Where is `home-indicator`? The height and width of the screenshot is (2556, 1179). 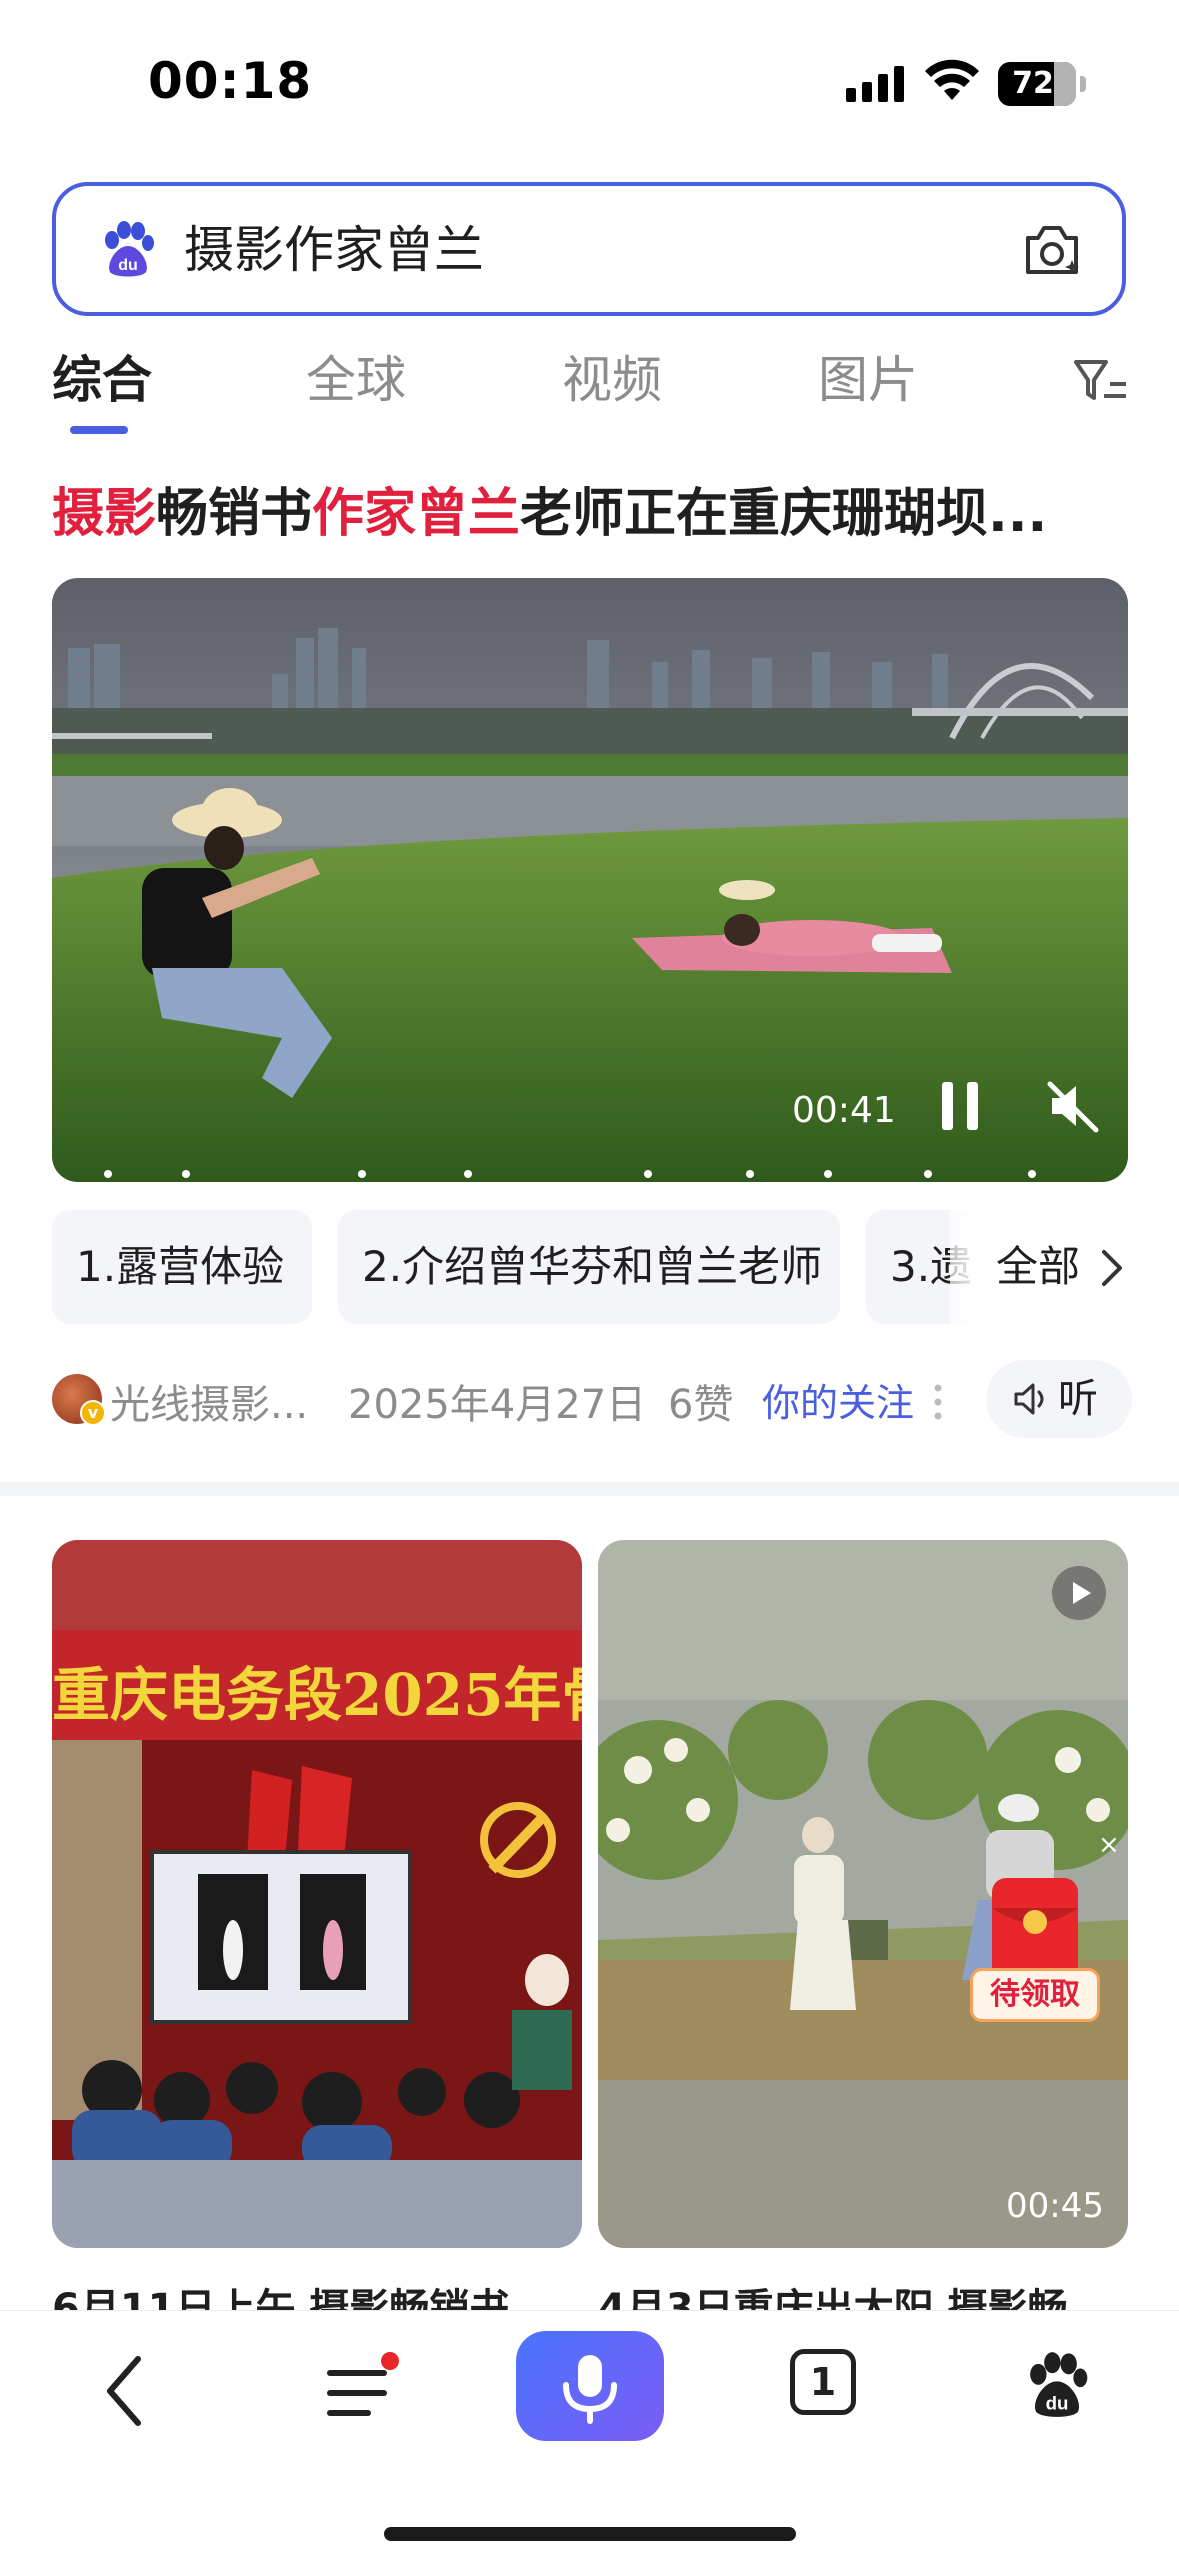 home-indicator is located at coordinates (590, 2534).